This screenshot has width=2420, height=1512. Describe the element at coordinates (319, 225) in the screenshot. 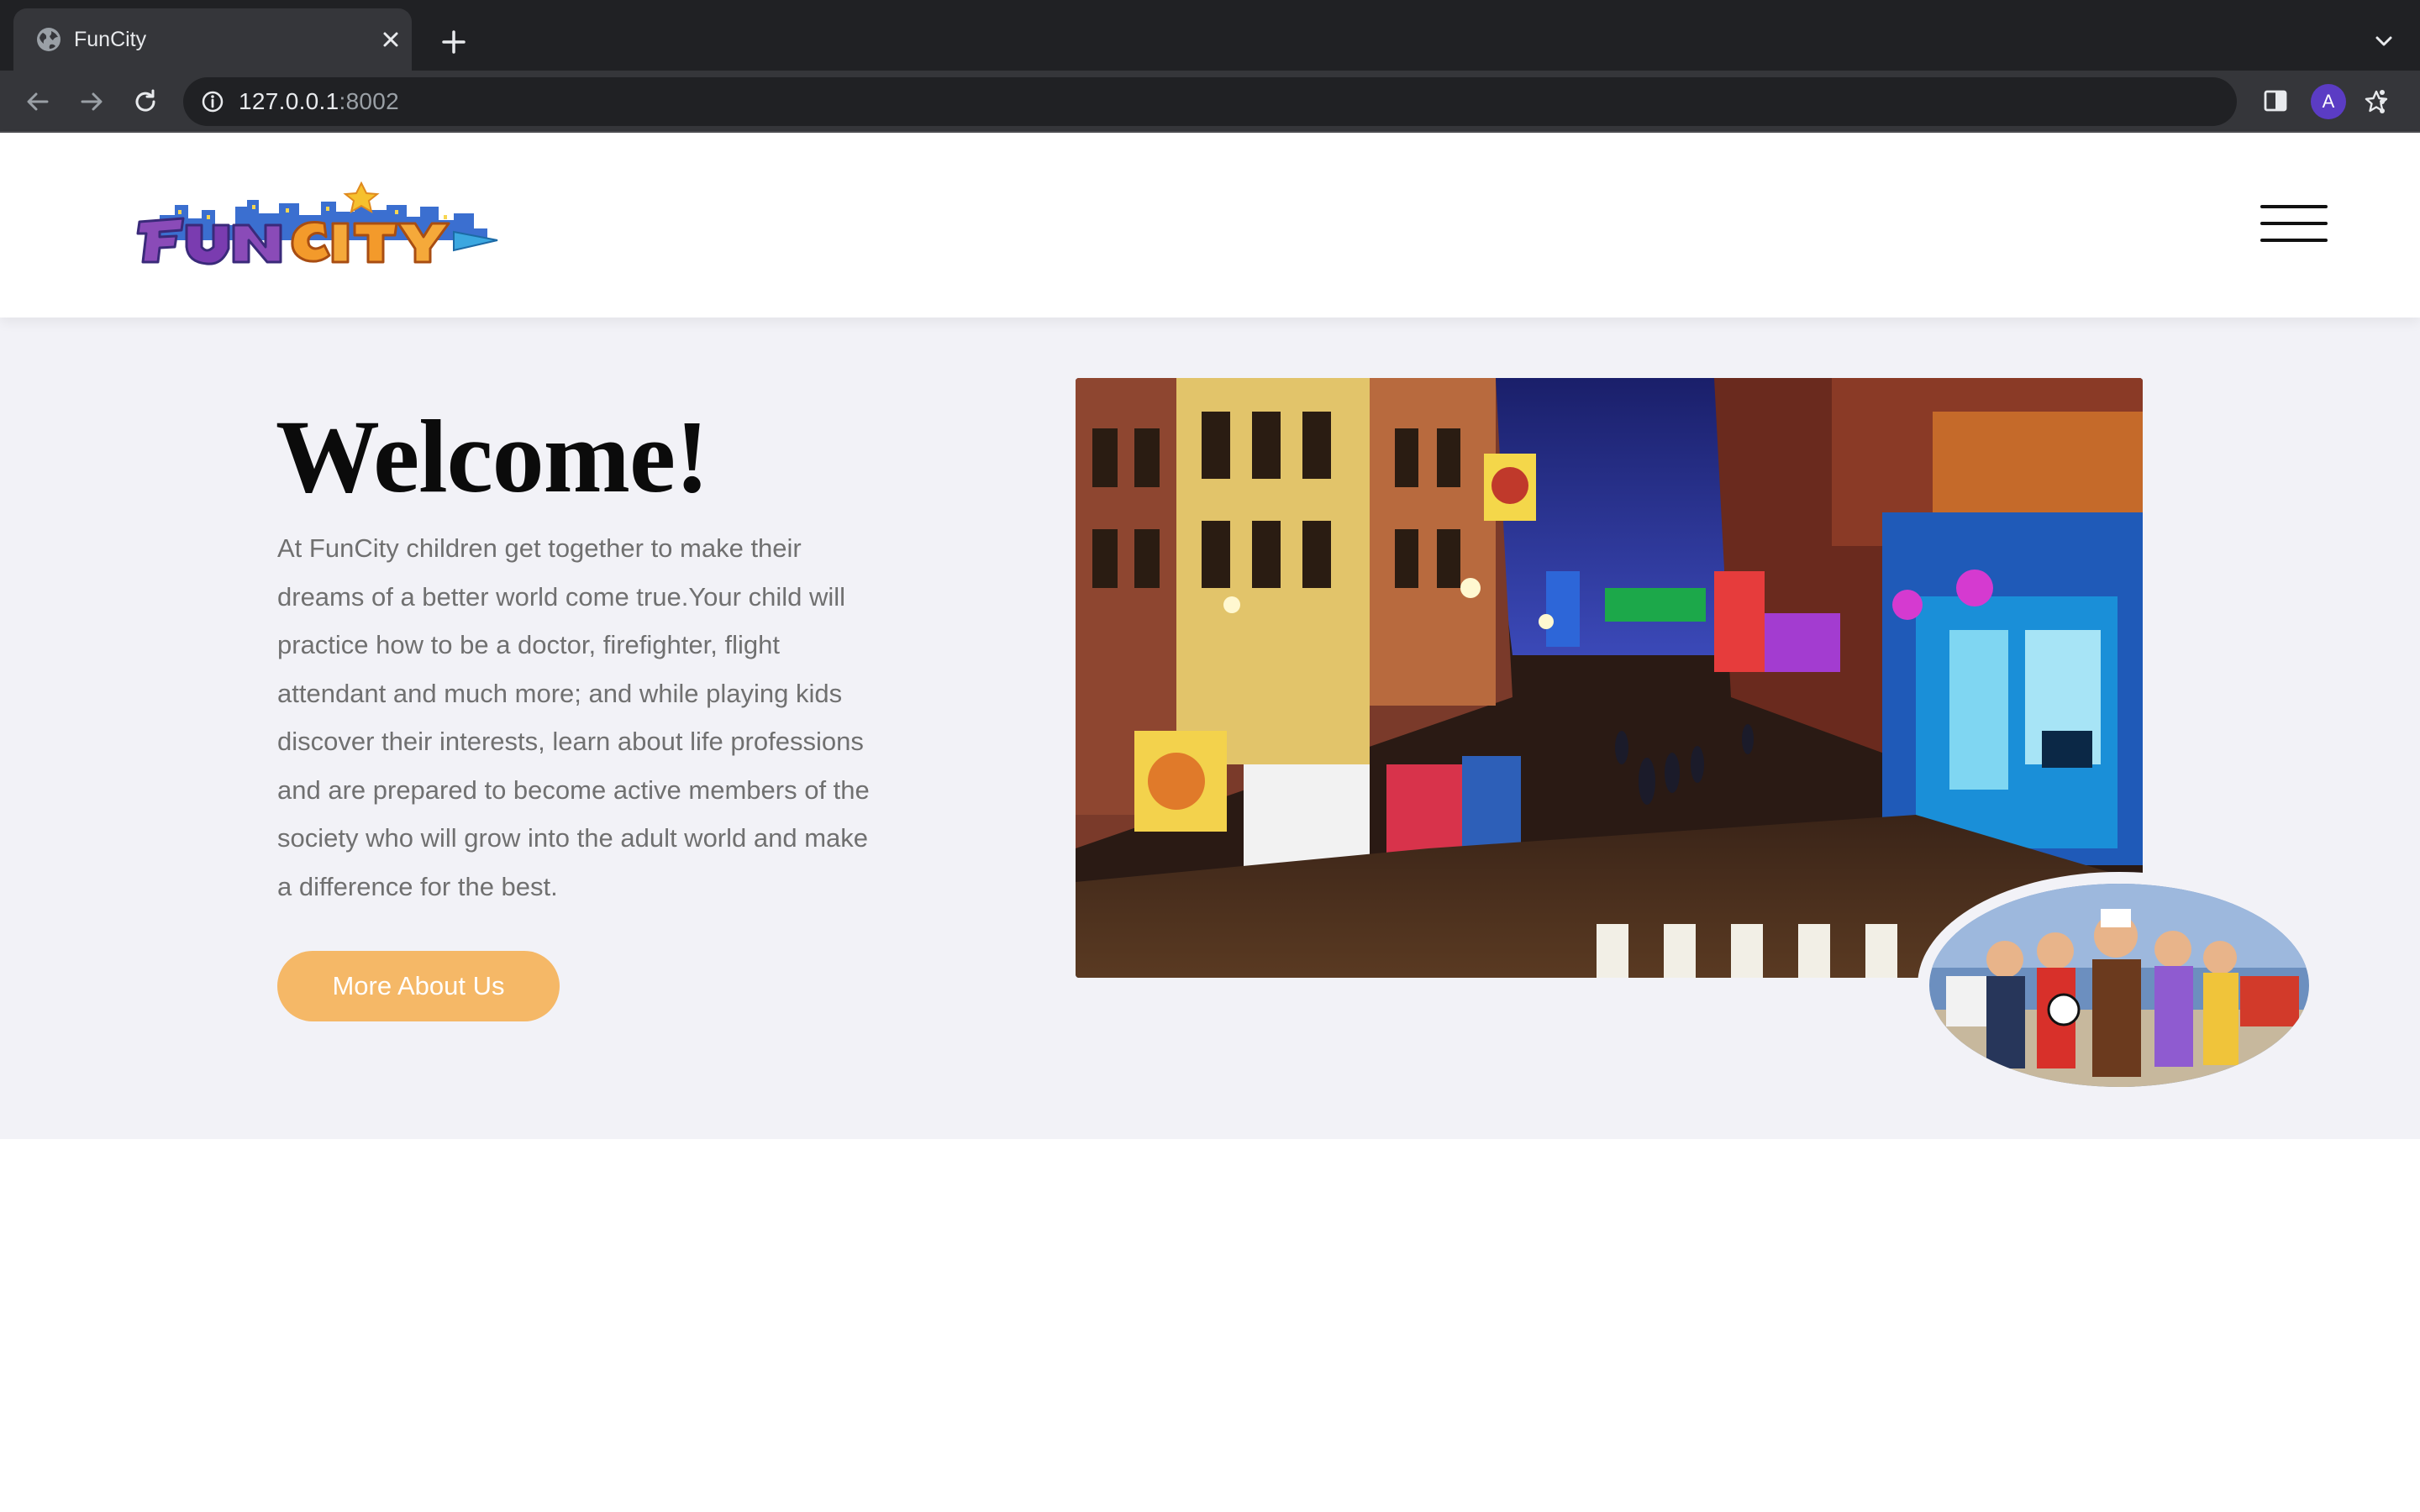

I see `funcity-logo` at that location.